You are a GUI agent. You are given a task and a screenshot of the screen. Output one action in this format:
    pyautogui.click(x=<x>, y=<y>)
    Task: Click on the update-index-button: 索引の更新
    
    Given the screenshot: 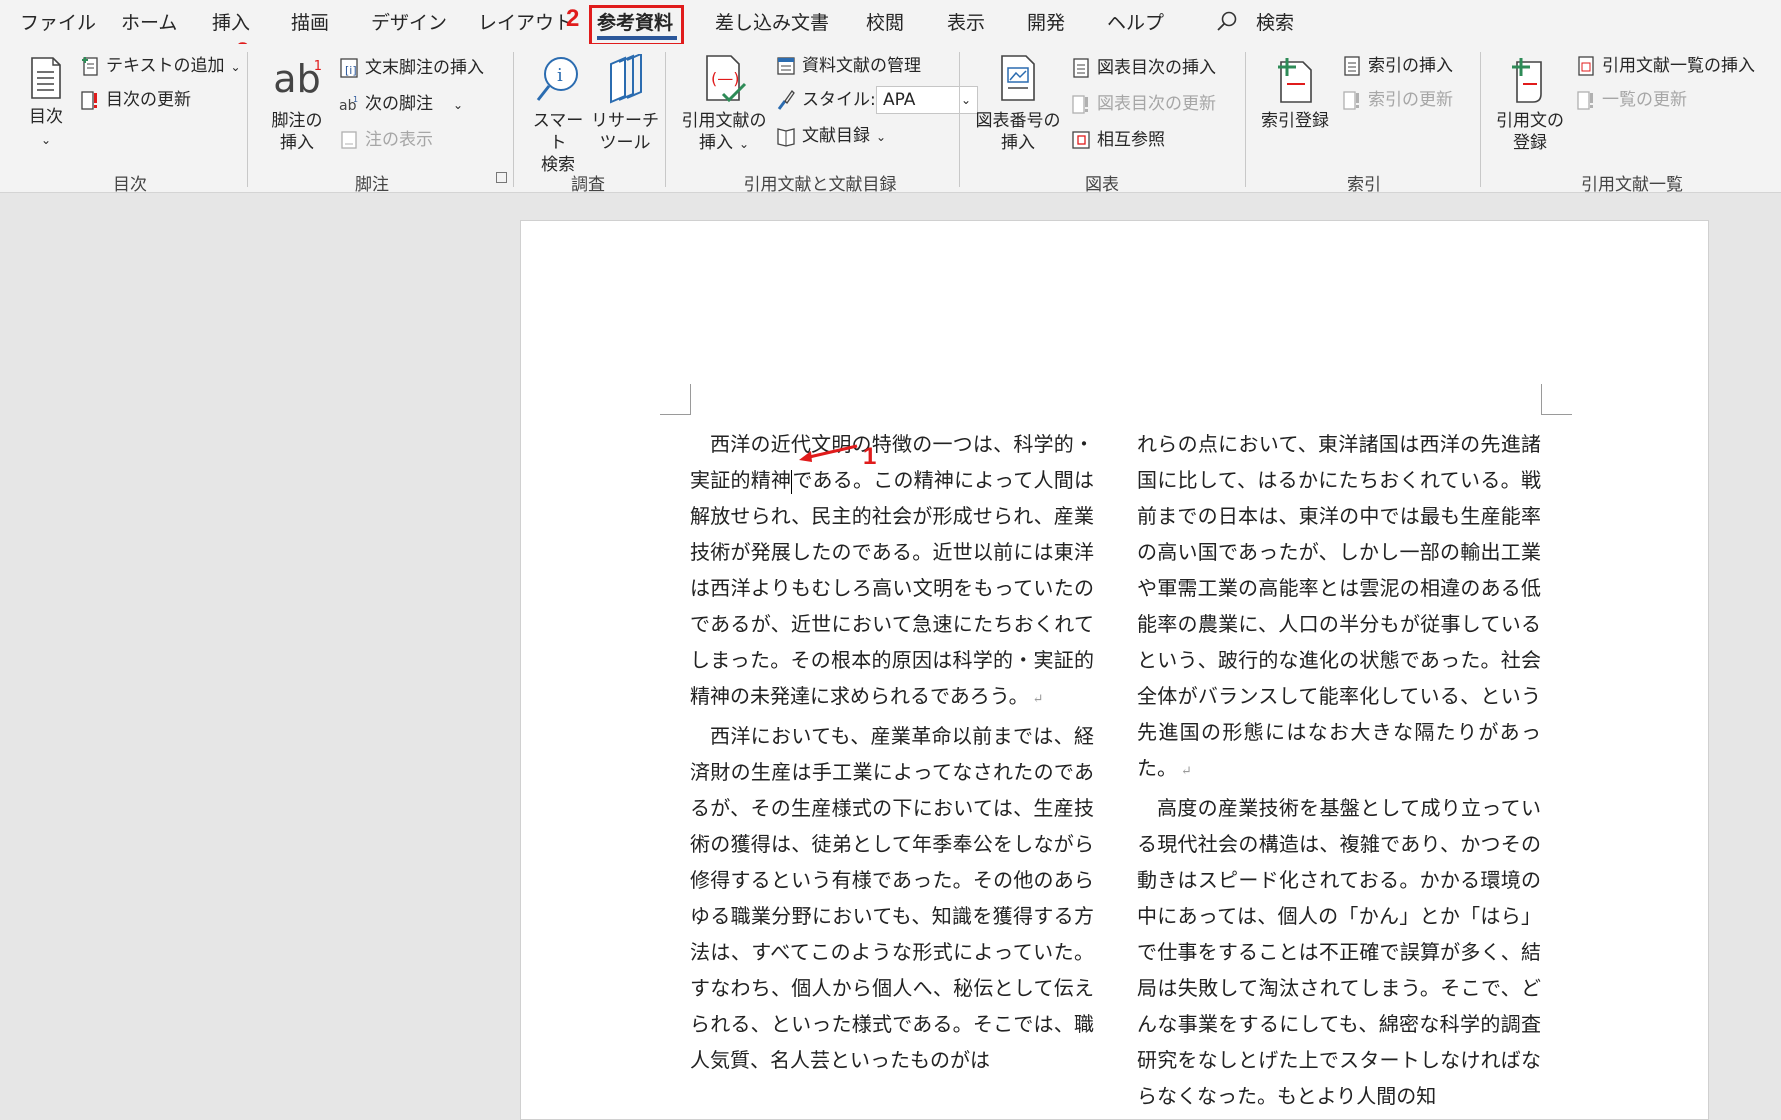 What is the action you would take?
    pyautogui.click(x=1397, y=100)
    